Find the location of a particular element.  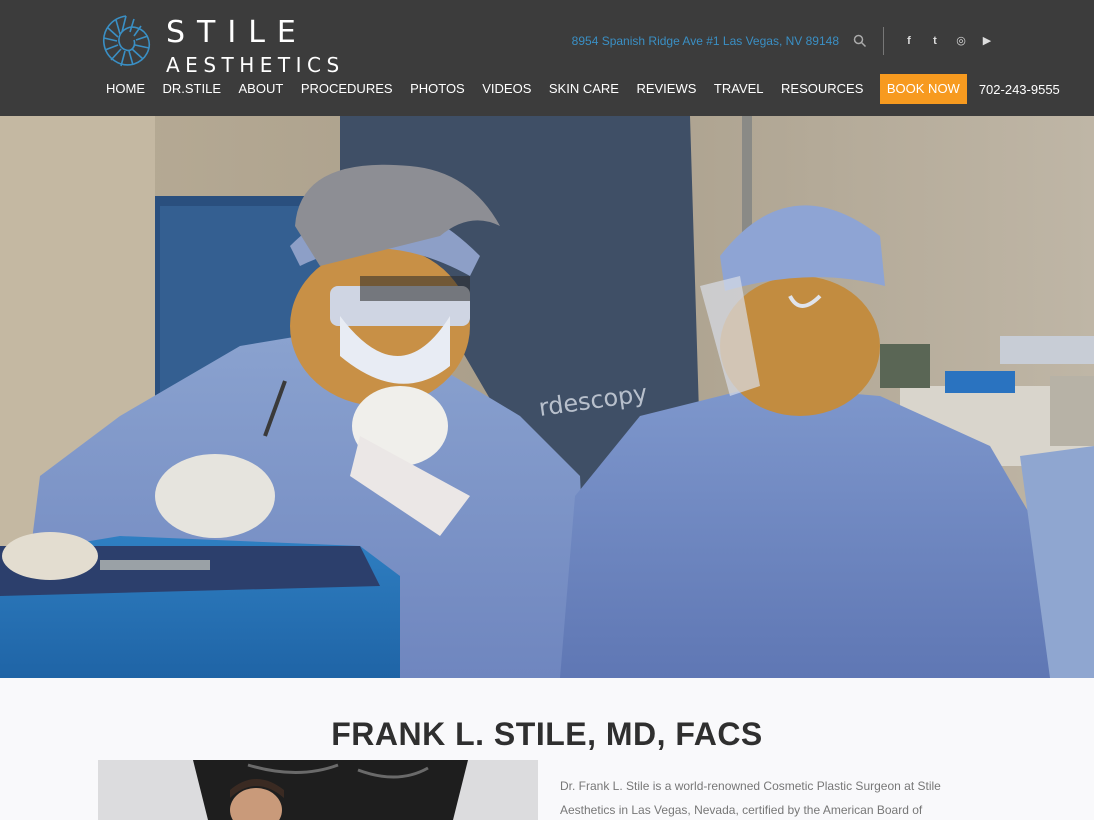

nav-photos: PHOTOS is located at coordinates (437, 89).